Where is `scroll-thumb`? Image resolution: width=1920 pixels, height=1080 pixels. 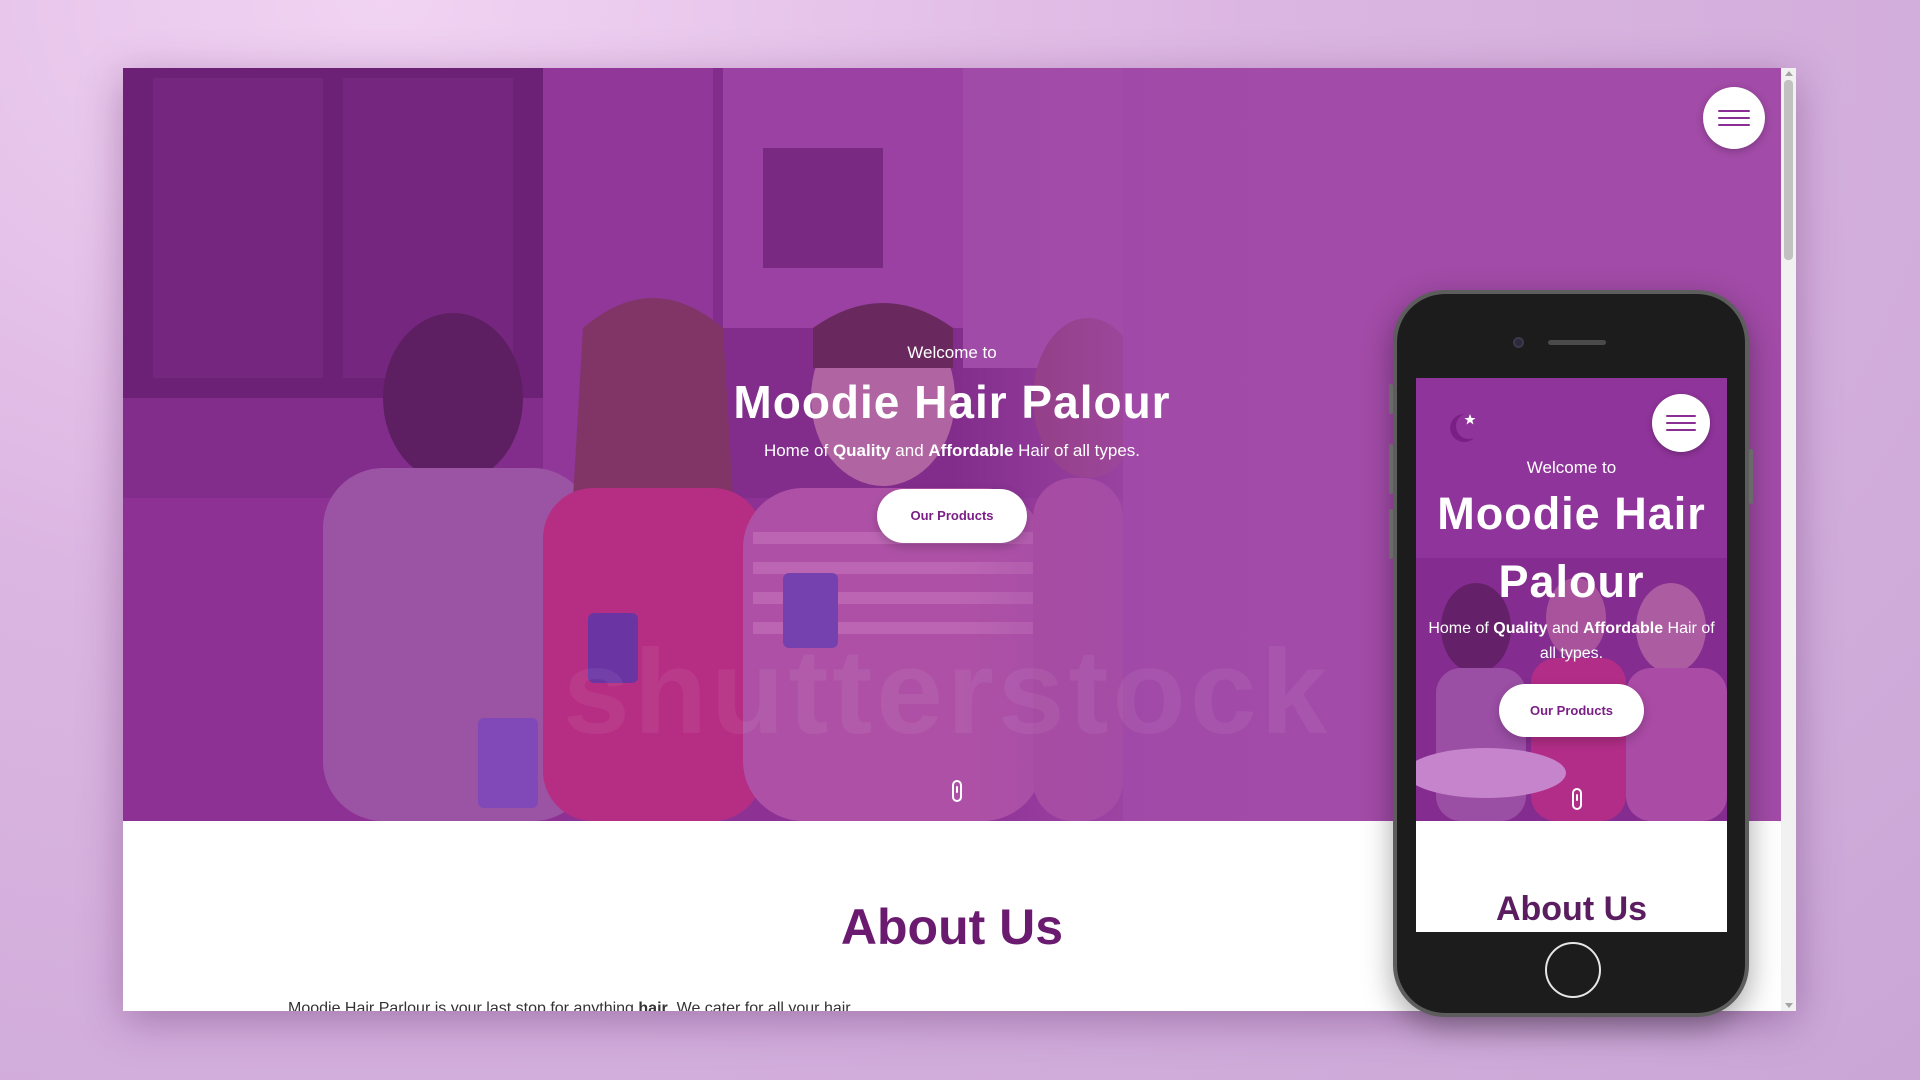 scroll-thumb is located at coordinates (1788, 170).